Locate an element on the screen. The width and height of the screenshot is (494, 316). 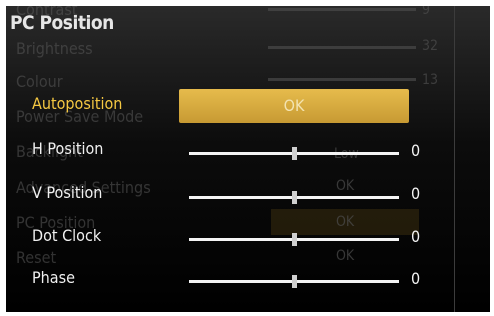
ghost-value-reset: OK is located at coordinates (345, 256).